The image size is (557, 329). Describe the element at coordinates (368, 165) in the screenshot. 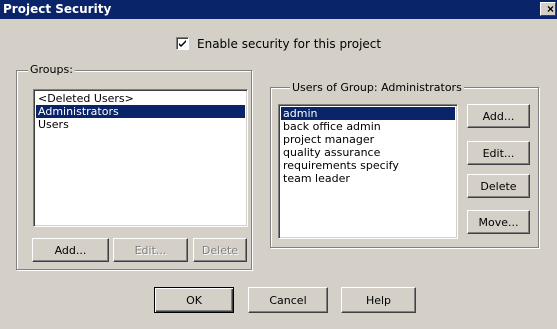

I see `user-item-requirements-specify: requirements specify` at that location.